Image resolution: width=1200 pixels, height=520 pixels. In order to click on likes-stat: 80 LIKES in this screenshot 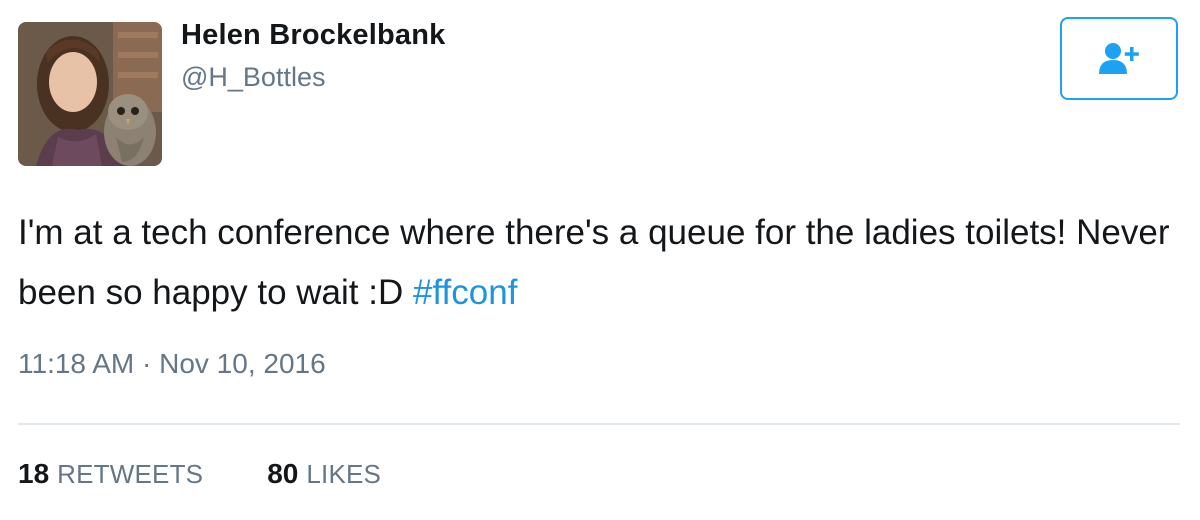, I will do `click(324, 474)`.